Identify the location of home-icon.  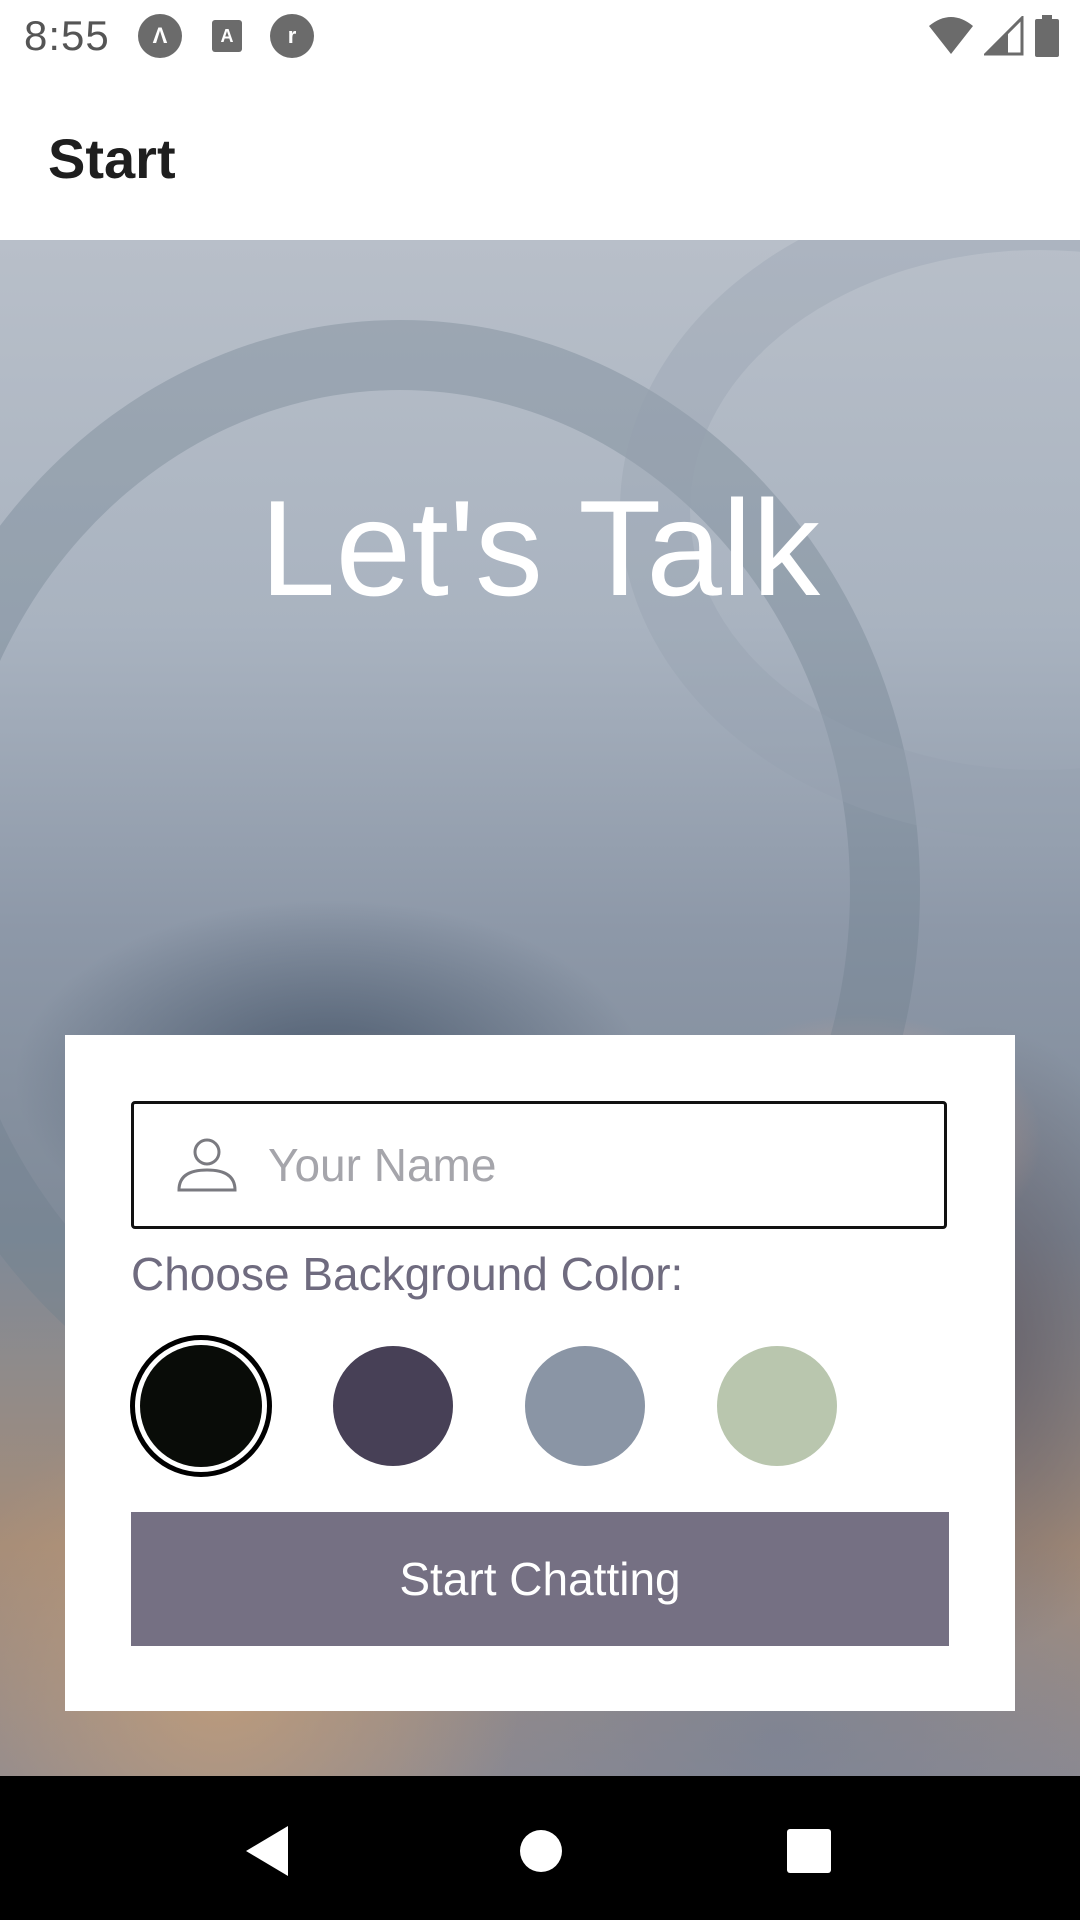
(541, 1851).